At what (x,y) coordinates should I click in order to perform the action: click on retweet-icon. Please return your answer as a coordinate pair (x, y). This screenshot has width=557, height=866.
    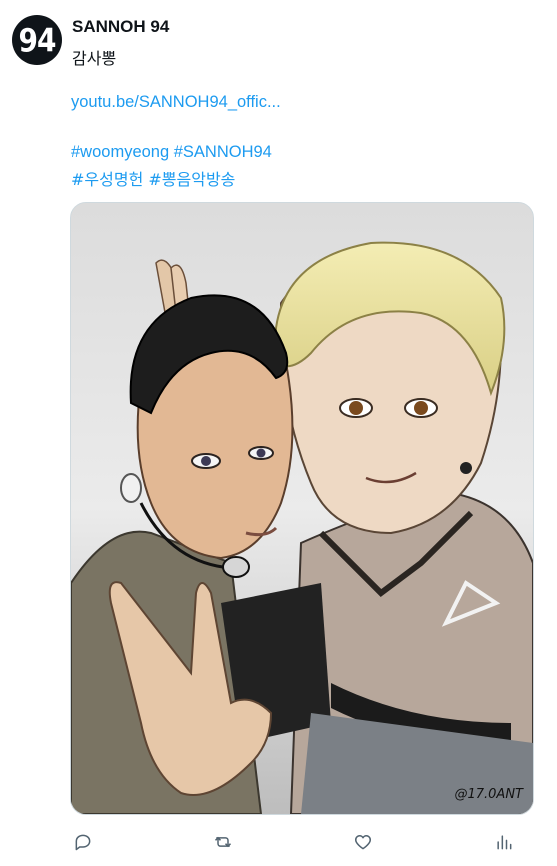
    Looking at the image, I should click on (223, 842).